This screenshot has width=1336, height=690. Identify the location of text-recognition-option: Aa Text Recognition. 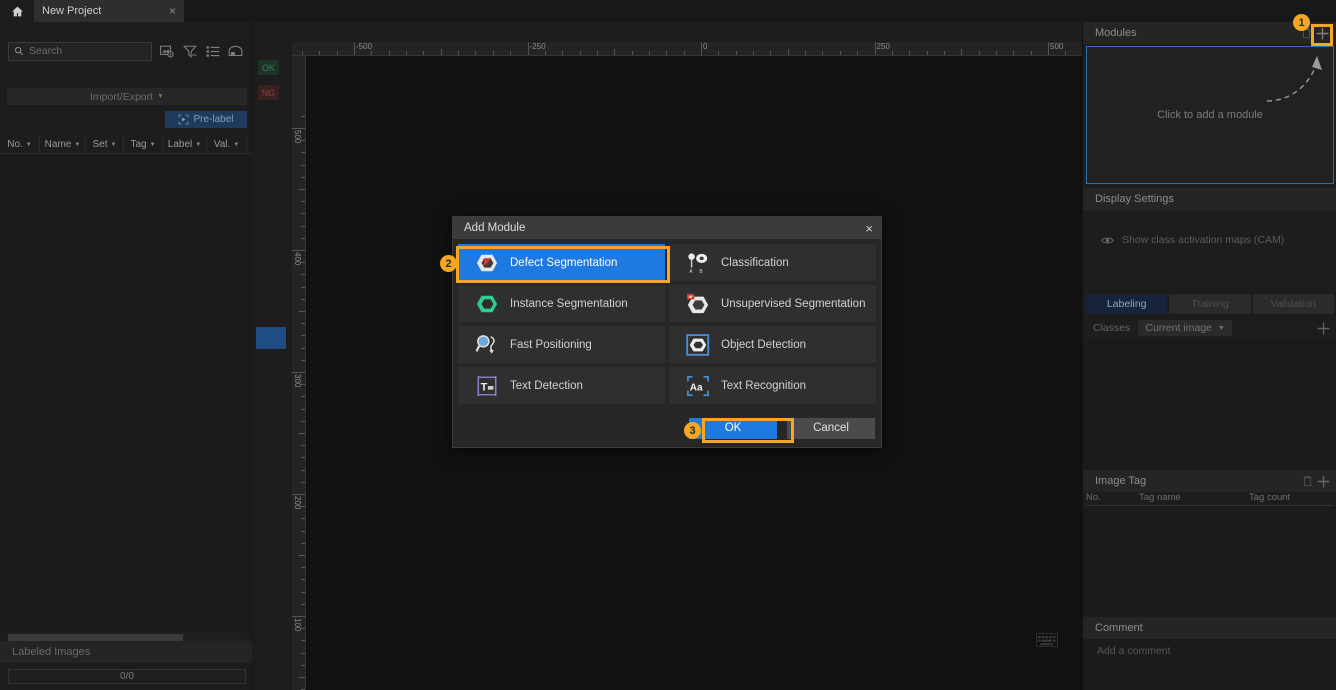
(772, 385).